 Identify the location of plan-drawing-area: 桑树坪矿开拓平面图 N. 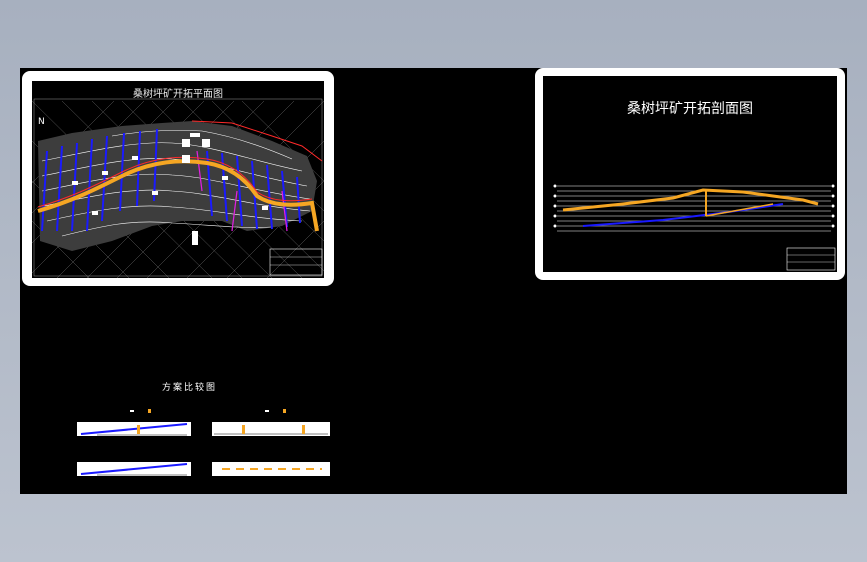
(178, 179).